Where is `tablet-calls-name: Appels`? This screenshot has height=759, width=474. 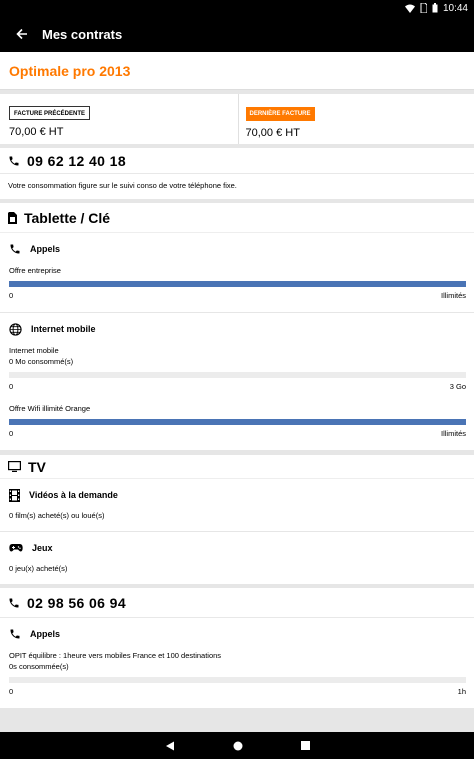
tablet-calls-name: Appels is located at coordinates (45, 249).